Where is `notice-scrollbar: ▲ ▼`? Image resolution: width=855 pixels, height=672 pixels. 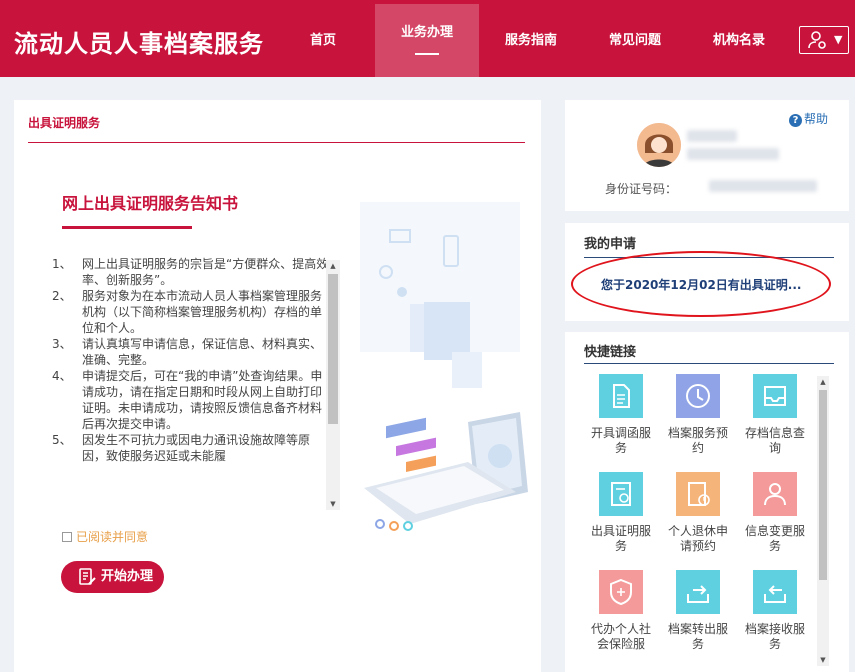 notice-scrollbar: ▲ ▼ is located at coordinates (333, 385).